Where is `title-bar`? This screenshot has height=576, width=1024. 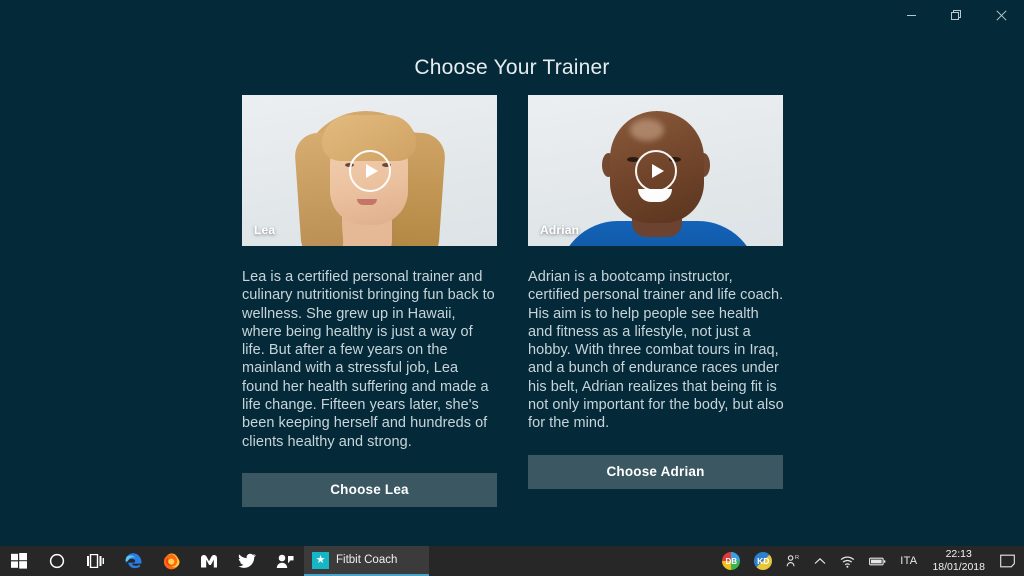 title-bar is located at coordinates (512, 15).